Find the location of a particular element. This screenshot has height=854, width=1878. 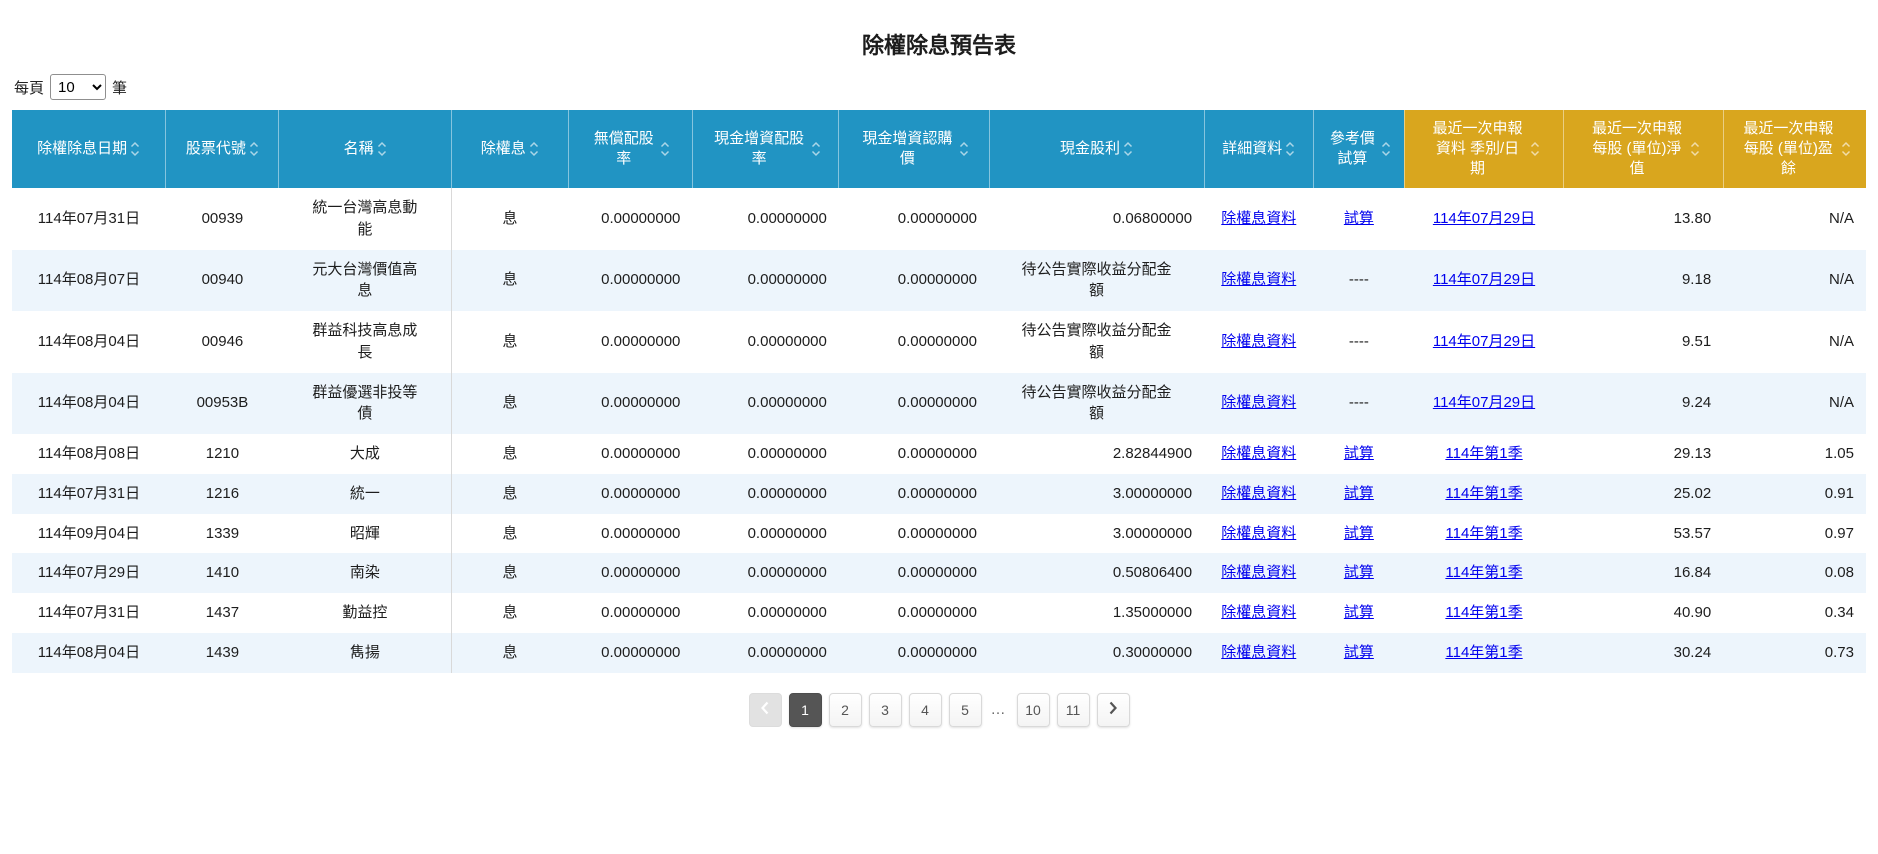

cell-stock-code: 1410 is located at coordinates (222, 573).